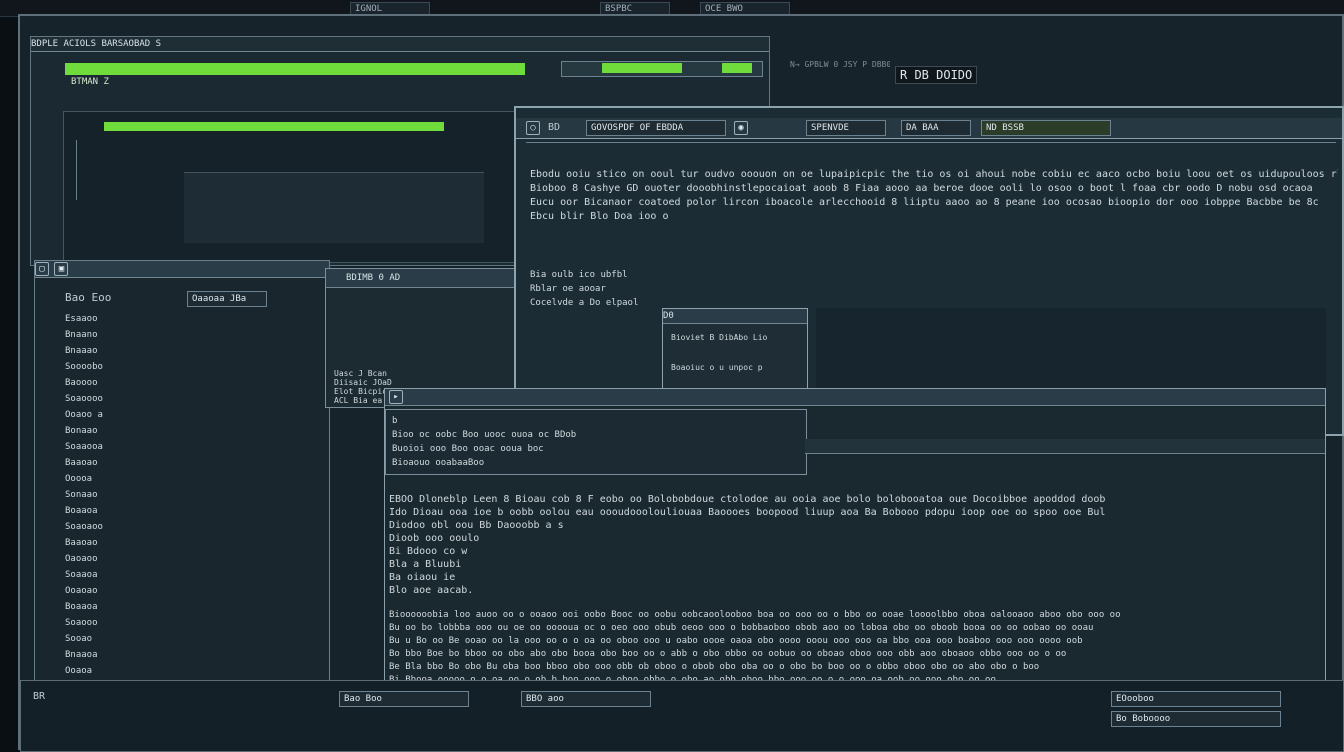 The height and width of the screenshot is (752, 1344). I want to click on back-window-progress, so click(295, 69).